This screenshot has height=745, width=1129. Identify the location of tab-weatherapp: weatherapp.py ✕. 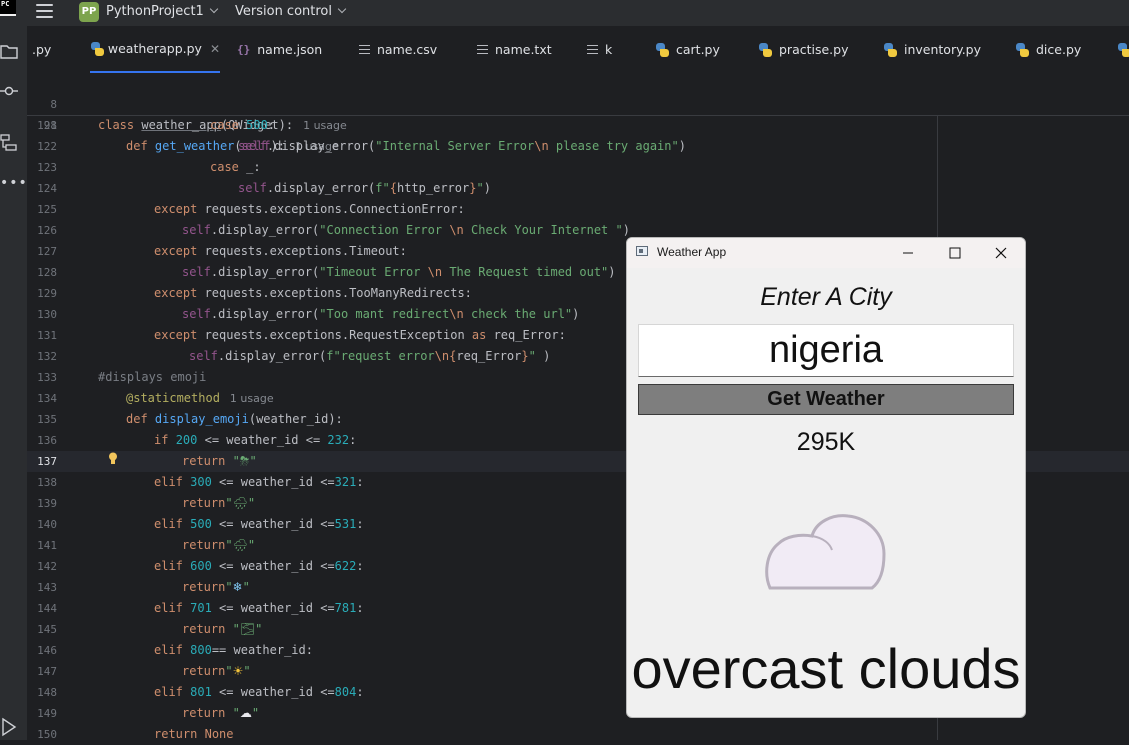
(155, 49).